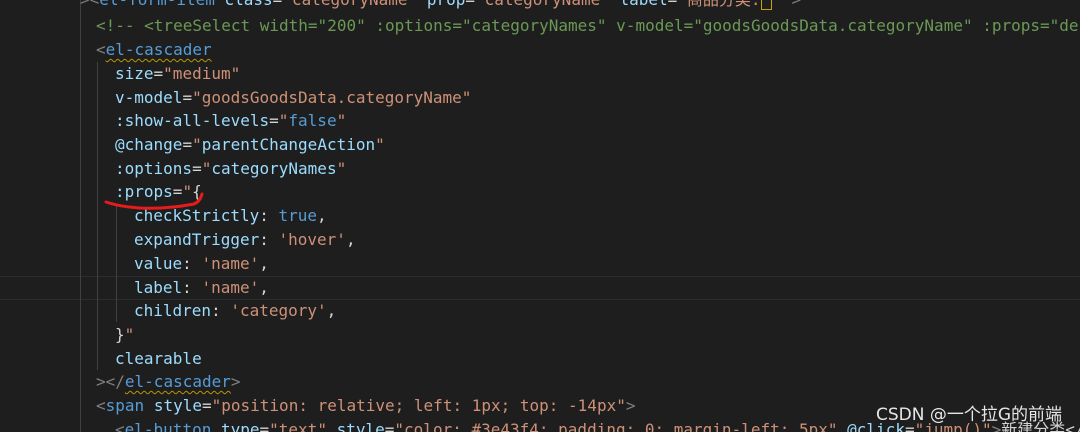 The width and height of the screenshot is (1080, 432). What do you see at coordinates (157, 4) in the screenshot?
I see `code-token: el-form-item` at bounding box center [157, 4].